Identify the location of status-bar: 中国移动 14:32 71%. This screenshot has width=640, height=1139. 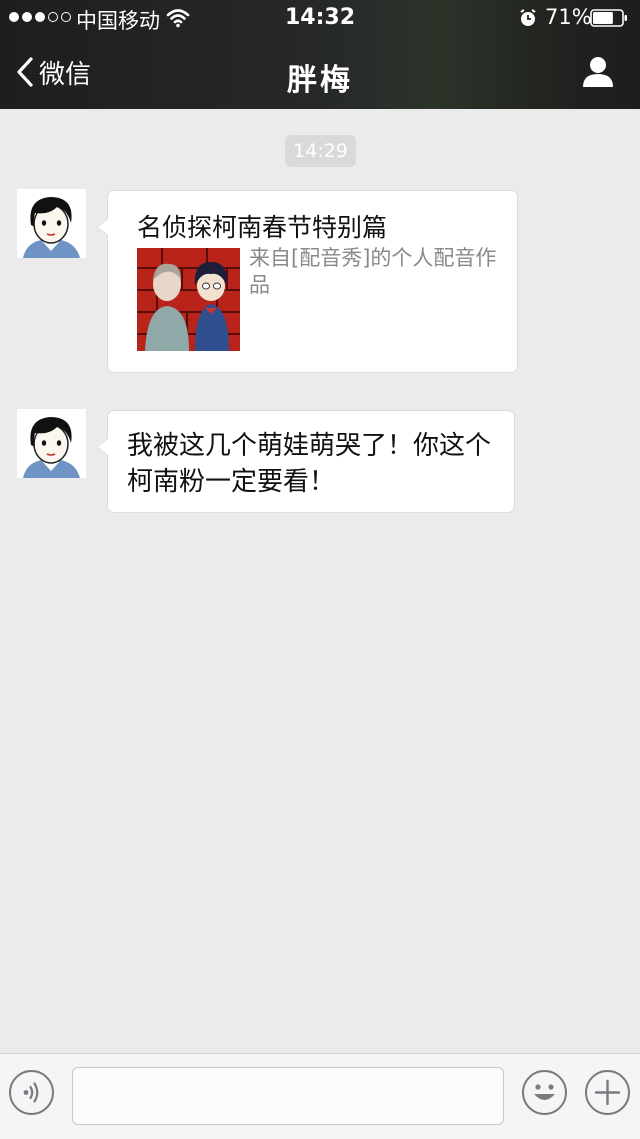
(320, 18).